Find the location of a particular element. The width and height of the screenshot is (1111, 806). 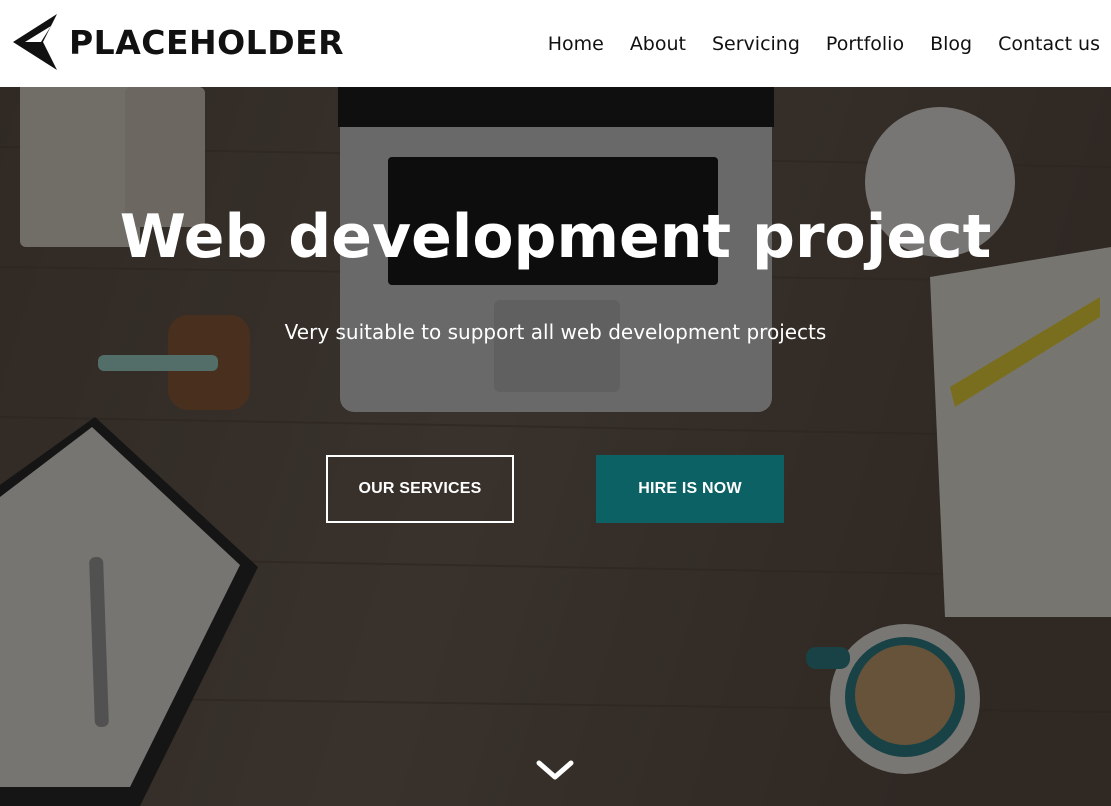

nav-home: Home is located at coordinates (576, 44).